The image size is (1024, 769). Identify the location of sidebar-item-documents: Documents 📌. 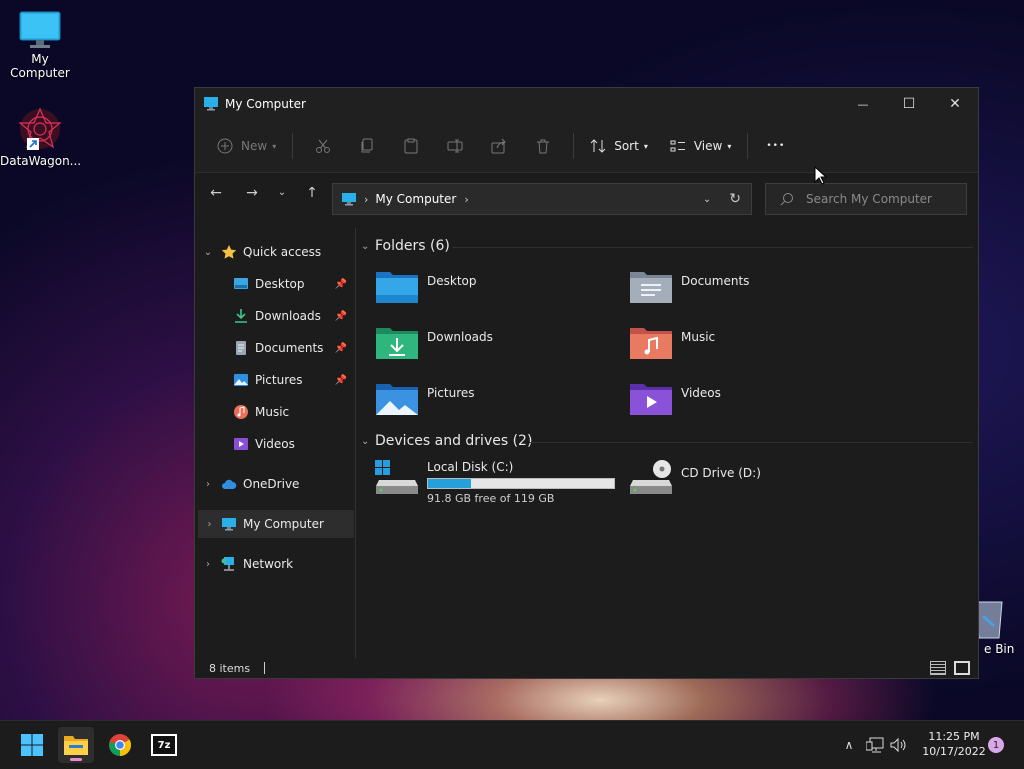
(273, 348).